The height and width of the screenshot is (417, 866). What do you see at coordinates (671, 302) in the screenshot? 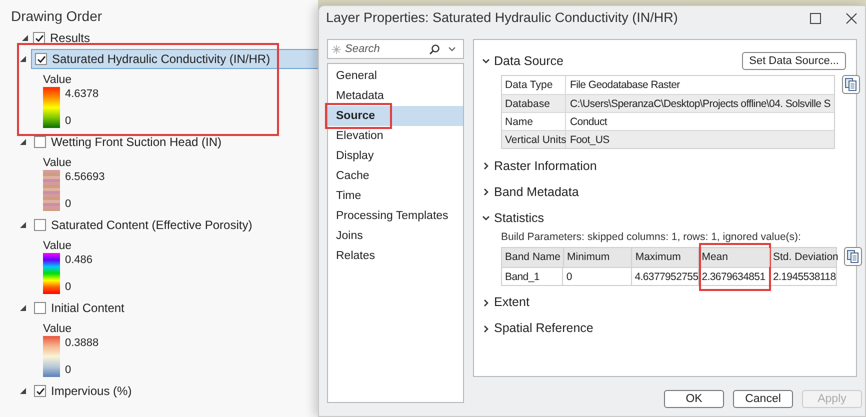
I see `section-heading: Extent` at bounding box center [671, 302].